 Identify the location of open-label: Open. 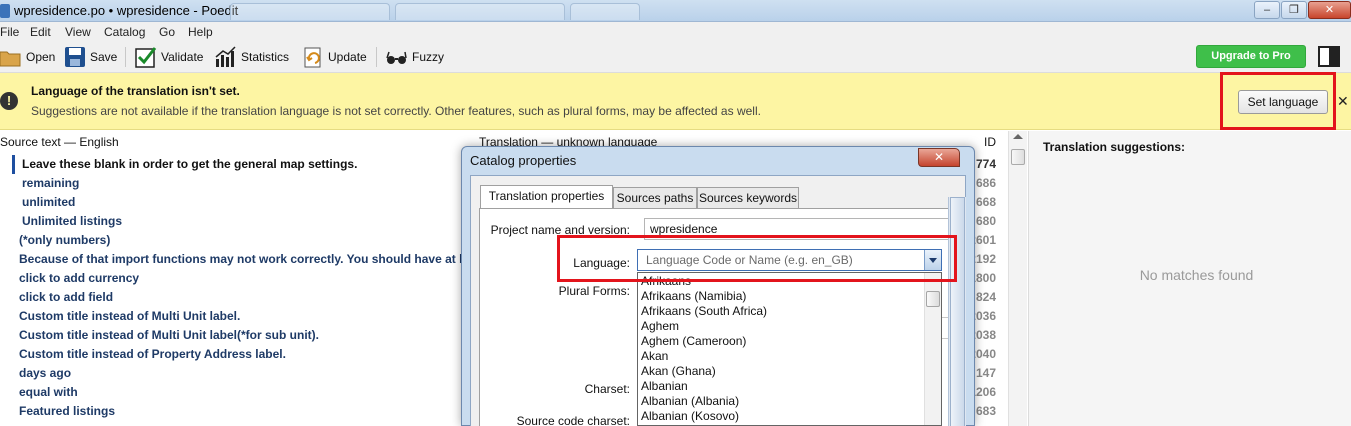
(41, 57).